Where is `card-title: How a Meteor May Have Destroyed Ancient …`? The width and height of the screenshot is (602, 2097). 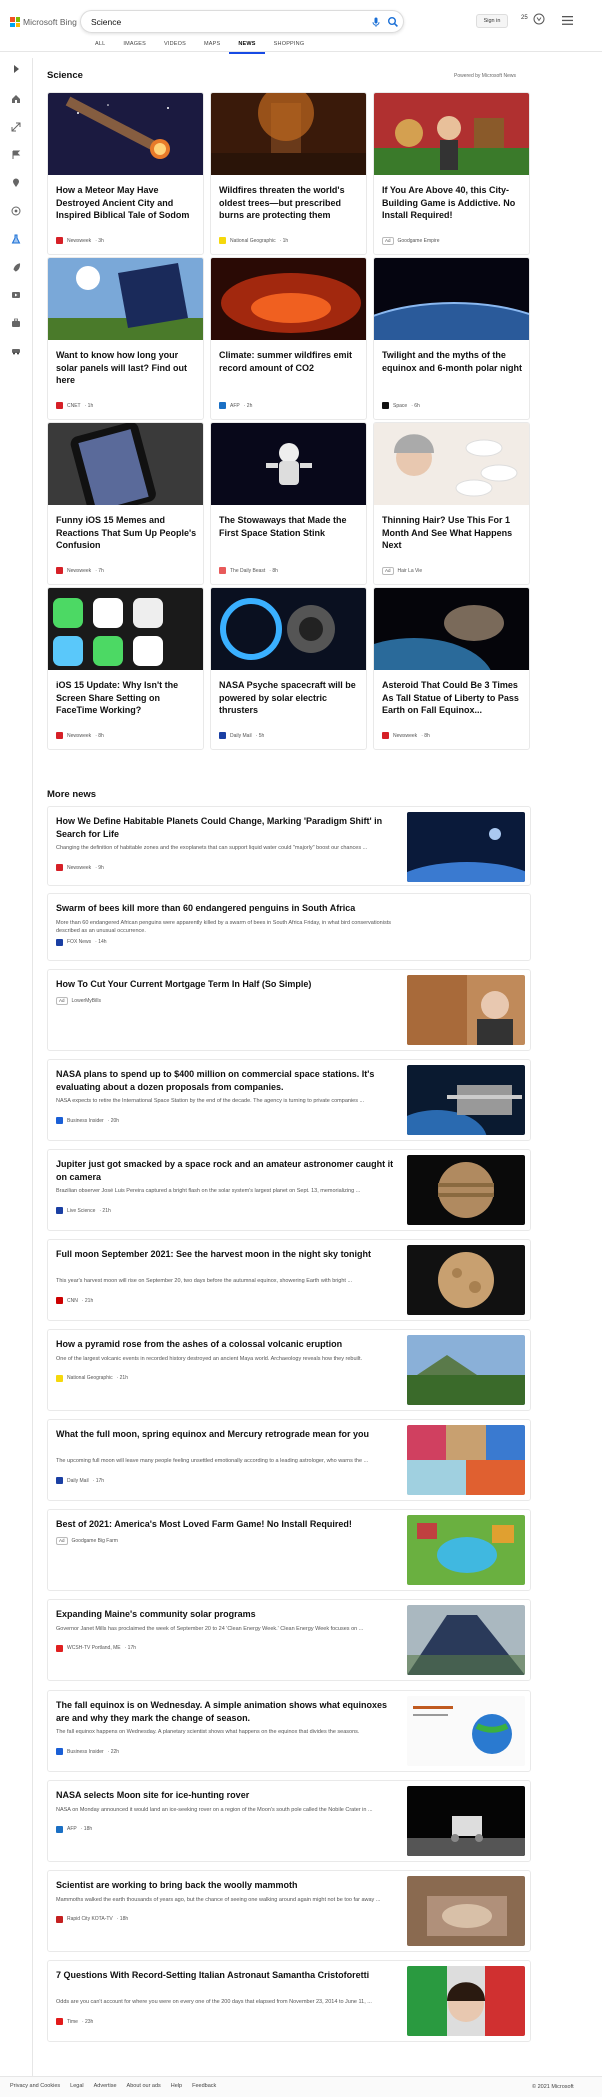
card-title: How a Meteor May Have Destroyed Ancient … is located at coordinates (127, 203).